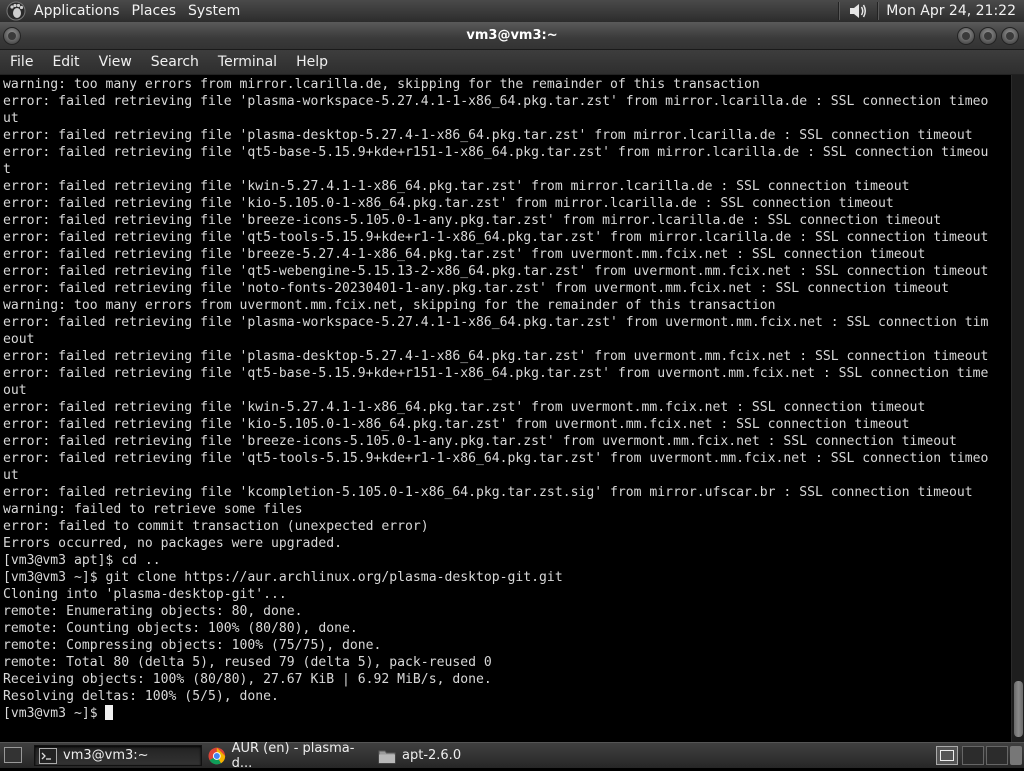 The height and width of the screenshot is (771, 1024). Describe the element at coordinates (495, 713) in the screenshot. I see `terminal-prompt-line: [vm3@vm3 ~]$` at that location.